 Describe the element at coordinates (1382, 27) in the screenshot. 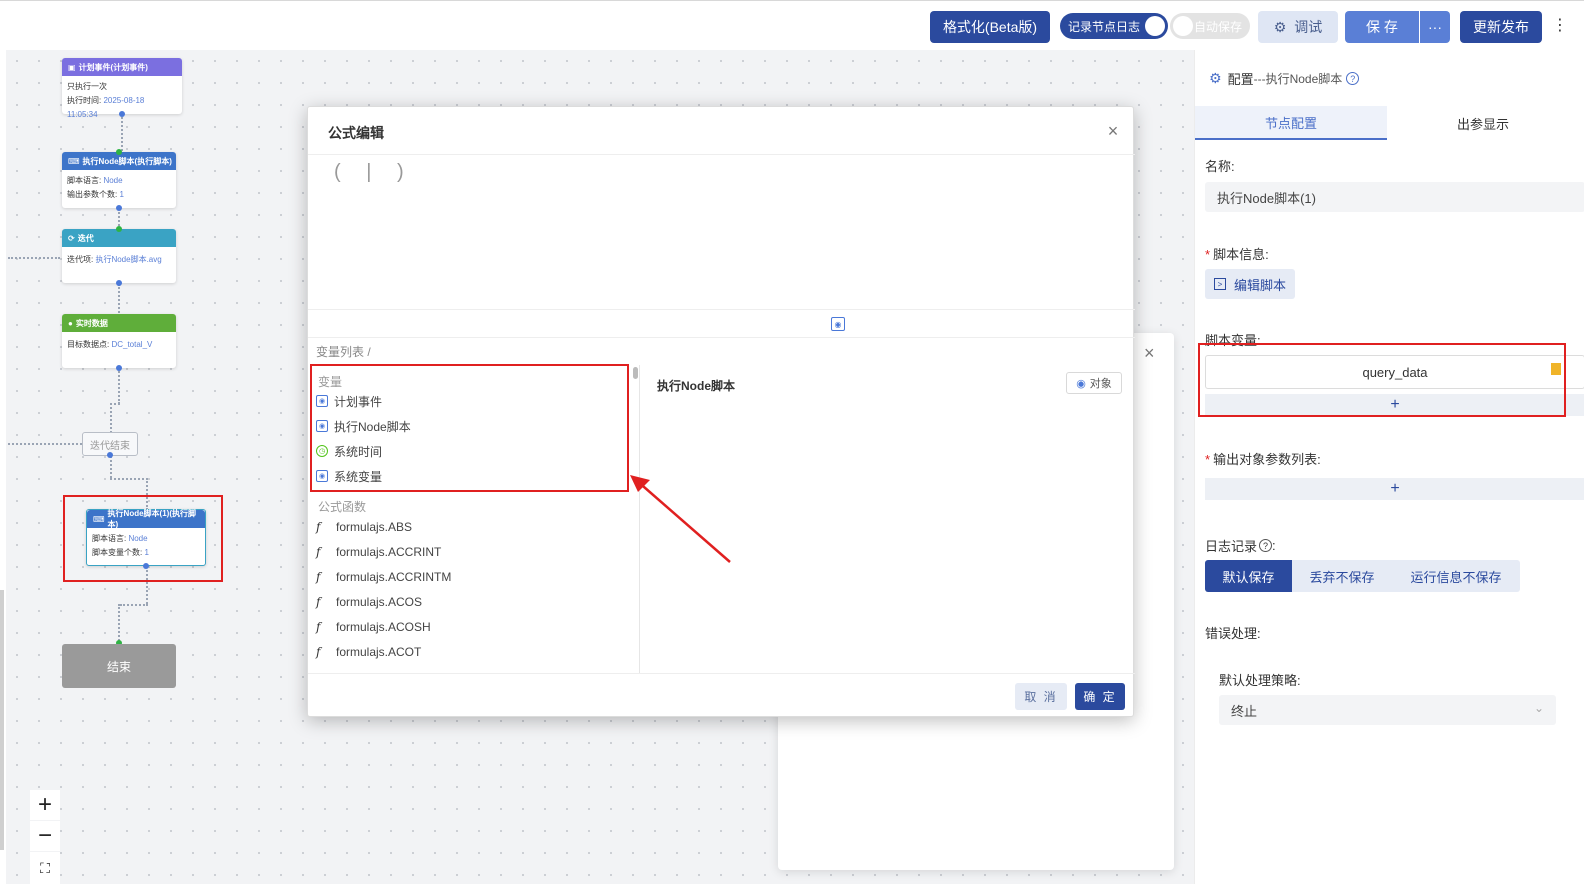

I see `save-button: 保 存` at that location.